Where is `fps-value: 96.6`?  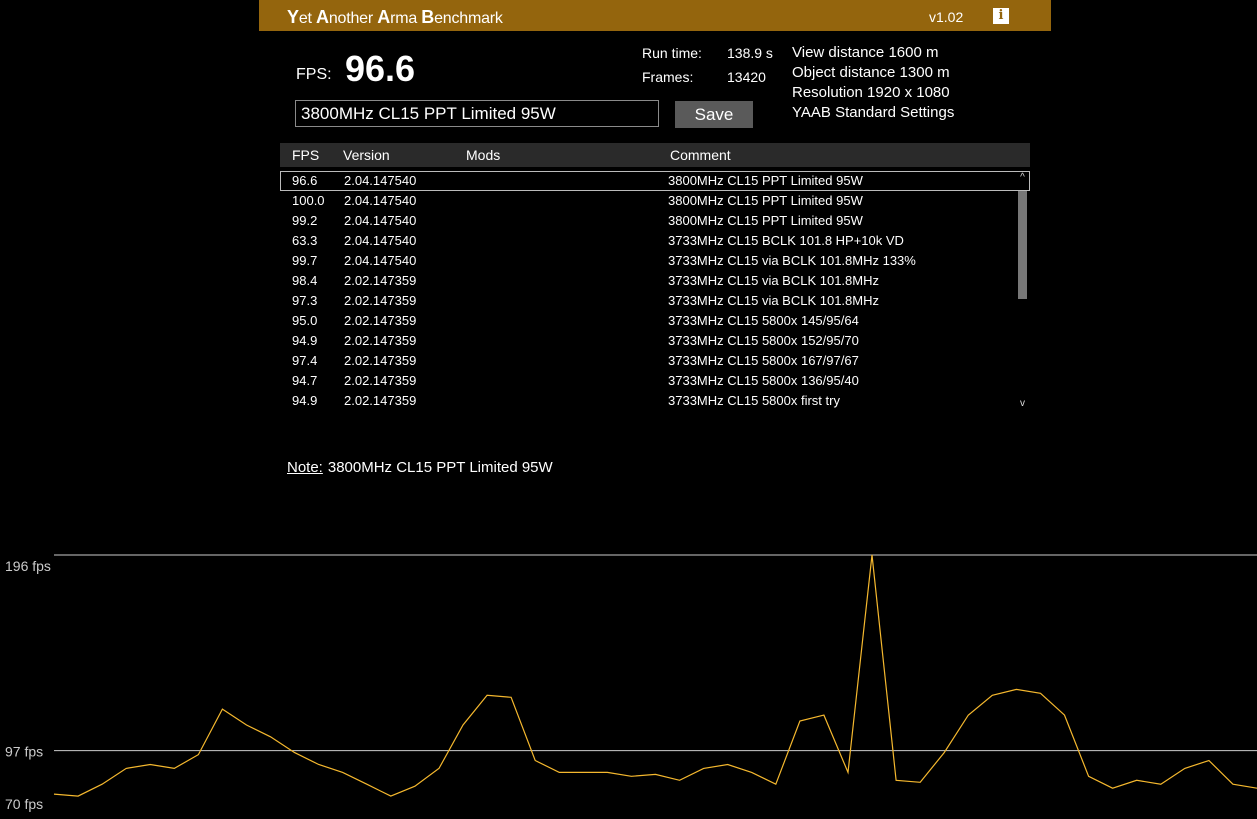
fps-value: 96.6 is located at coordinates (380, 68).